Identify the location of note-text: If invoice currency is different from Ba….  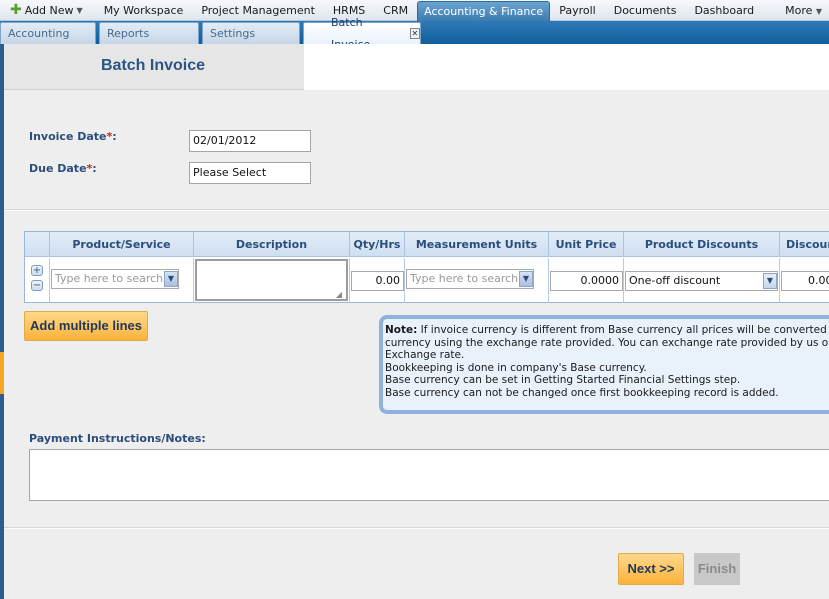
(623, 330).